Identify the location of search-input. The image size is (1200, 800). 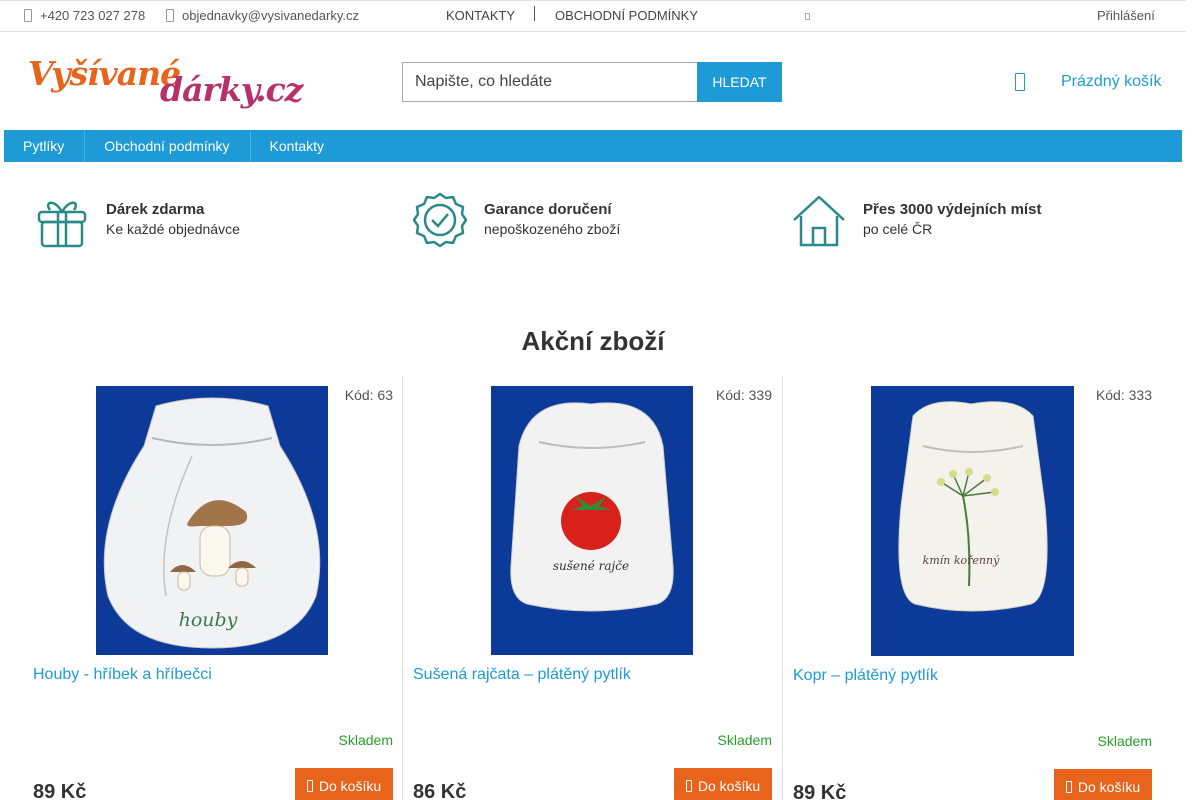
(549, 82).